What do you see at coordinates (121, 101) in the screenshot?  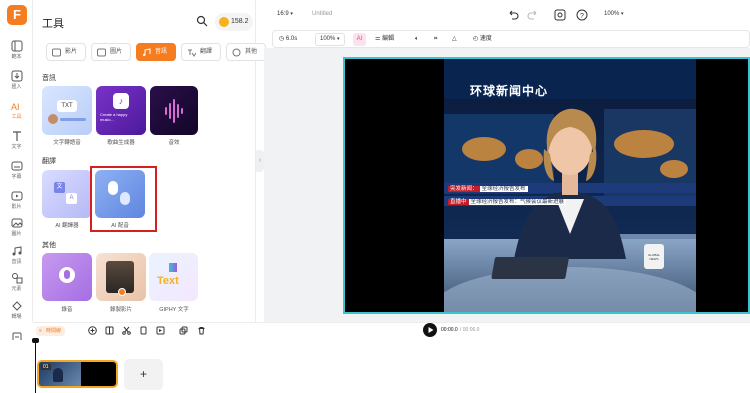 I see `music-note-icon: ♪` at bounding box center [121, 101].